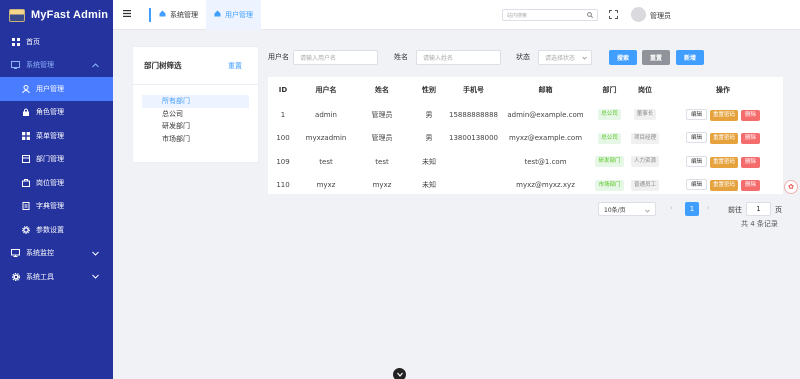 This screenshot has height=379, width=800. What do you see at coordinates (791, 187) in the screenshot?
I see `assistant-float-icon: ✿` at bounding box center [791, 187].